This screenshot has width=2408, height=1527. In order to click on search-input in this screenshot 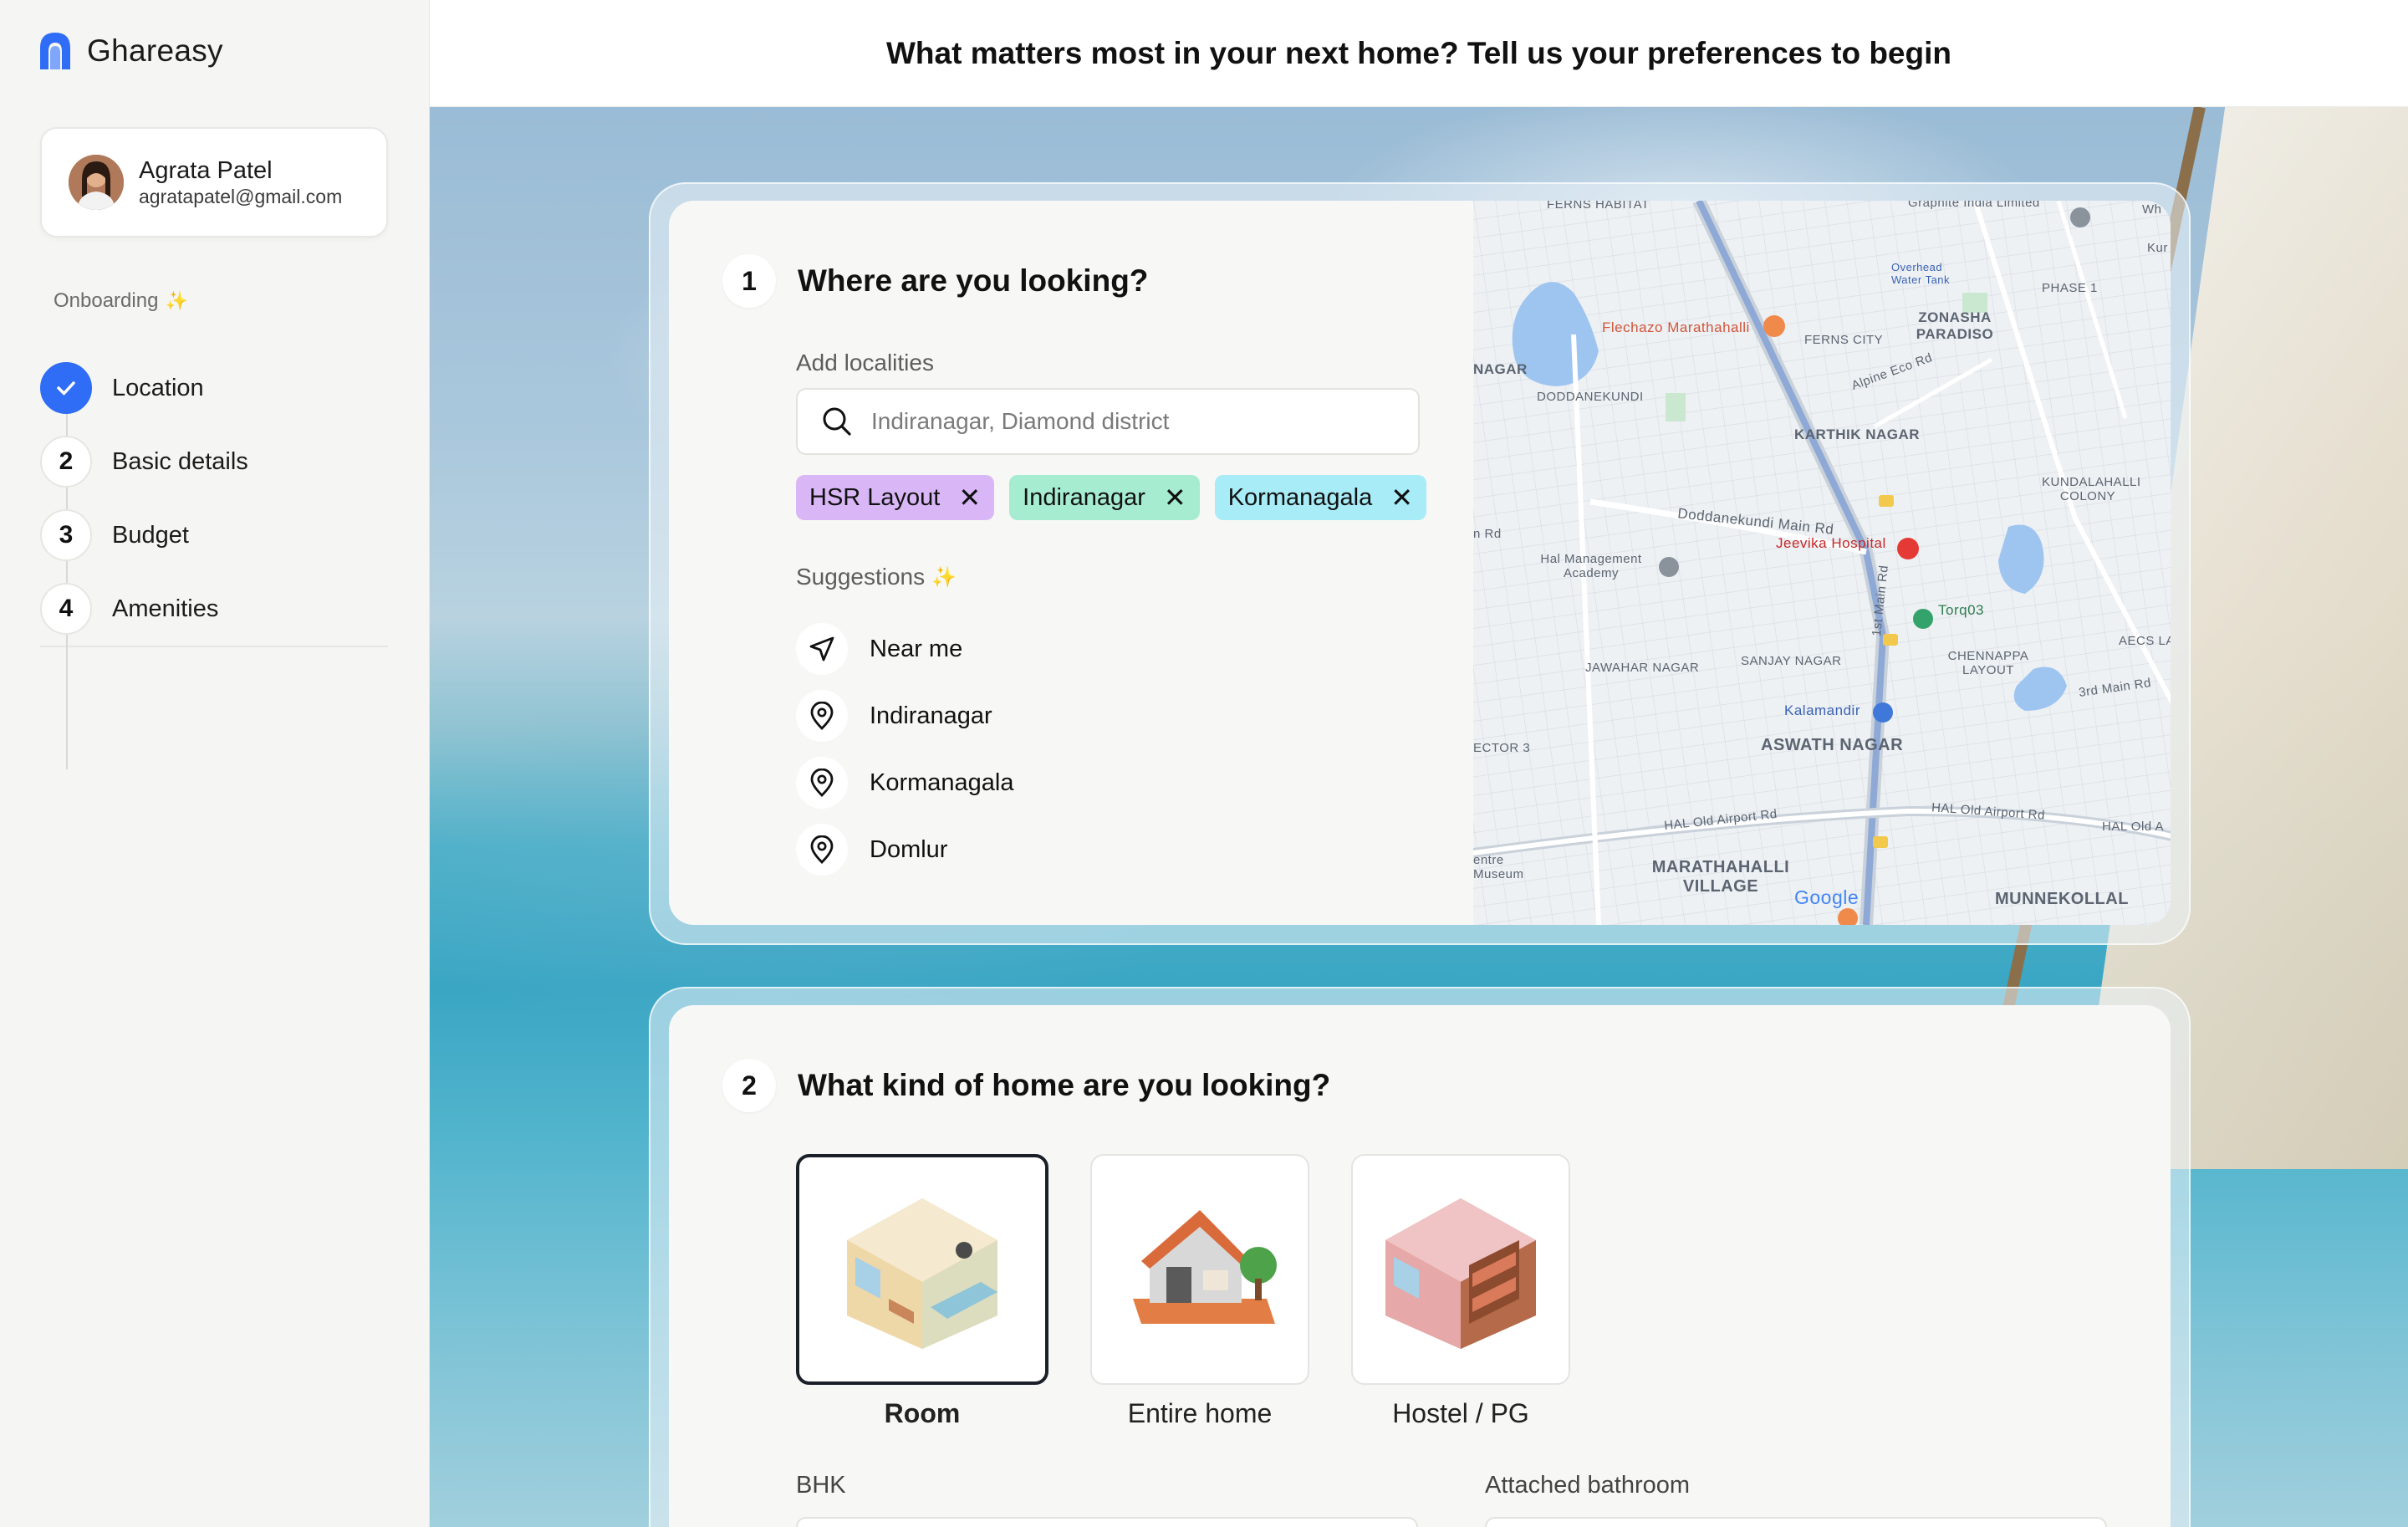, I will do `click(1130, 422)`.